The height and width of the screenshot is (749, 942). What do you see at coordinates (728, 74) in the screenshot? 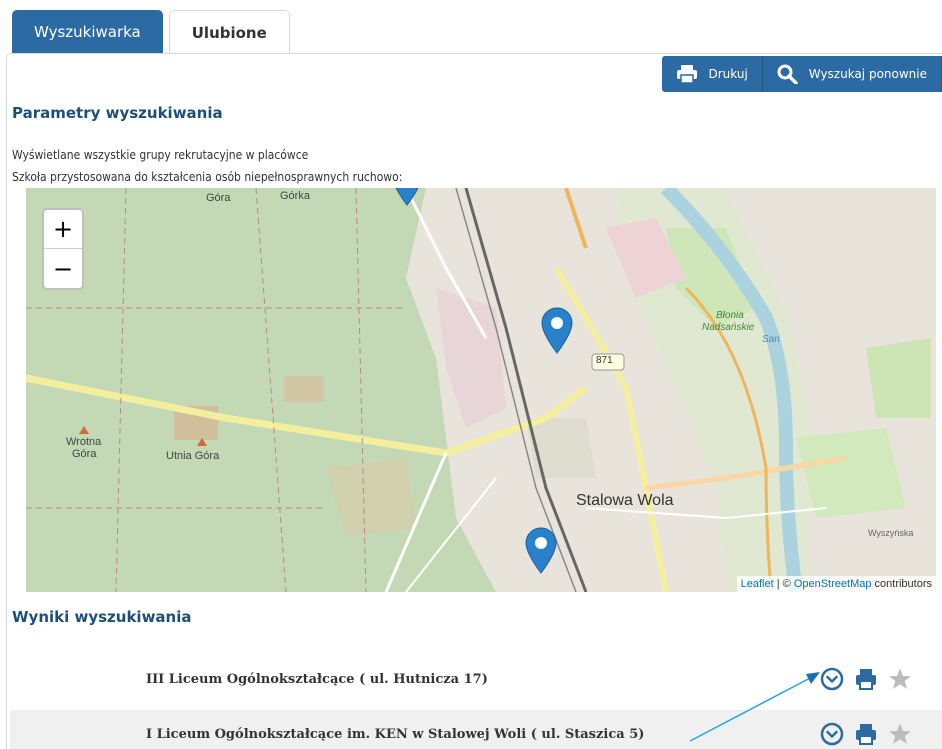
I see `print-button-label: Drukuj` at bounding box center [728, 74].